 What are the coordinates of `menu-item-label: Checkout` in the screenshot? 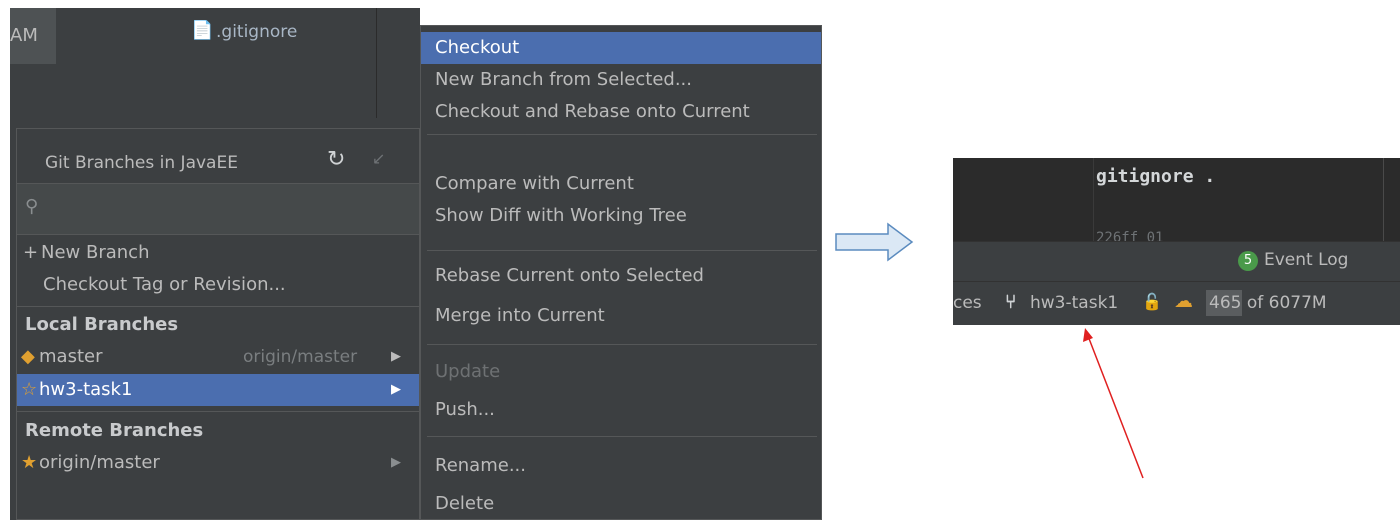 It's located at (477, 47).